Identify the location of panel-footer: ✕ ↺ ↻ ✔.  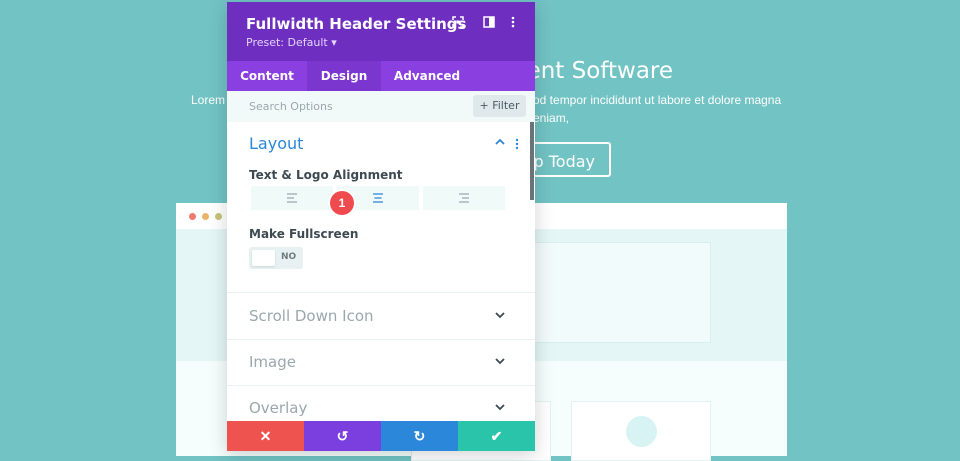
(381, 436).